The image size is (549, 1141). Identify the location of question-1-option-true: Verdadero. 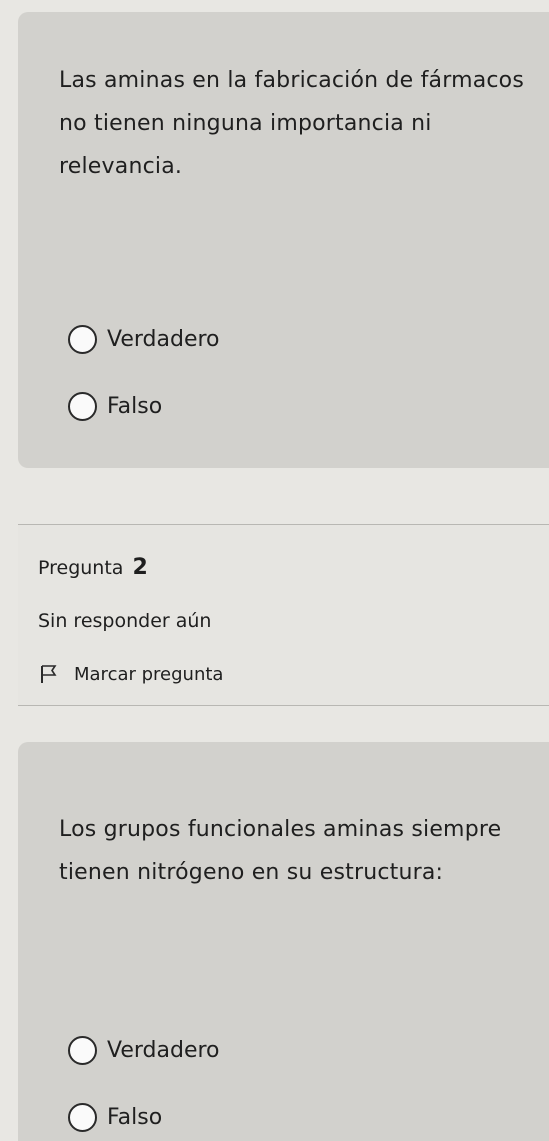
(144, 339).